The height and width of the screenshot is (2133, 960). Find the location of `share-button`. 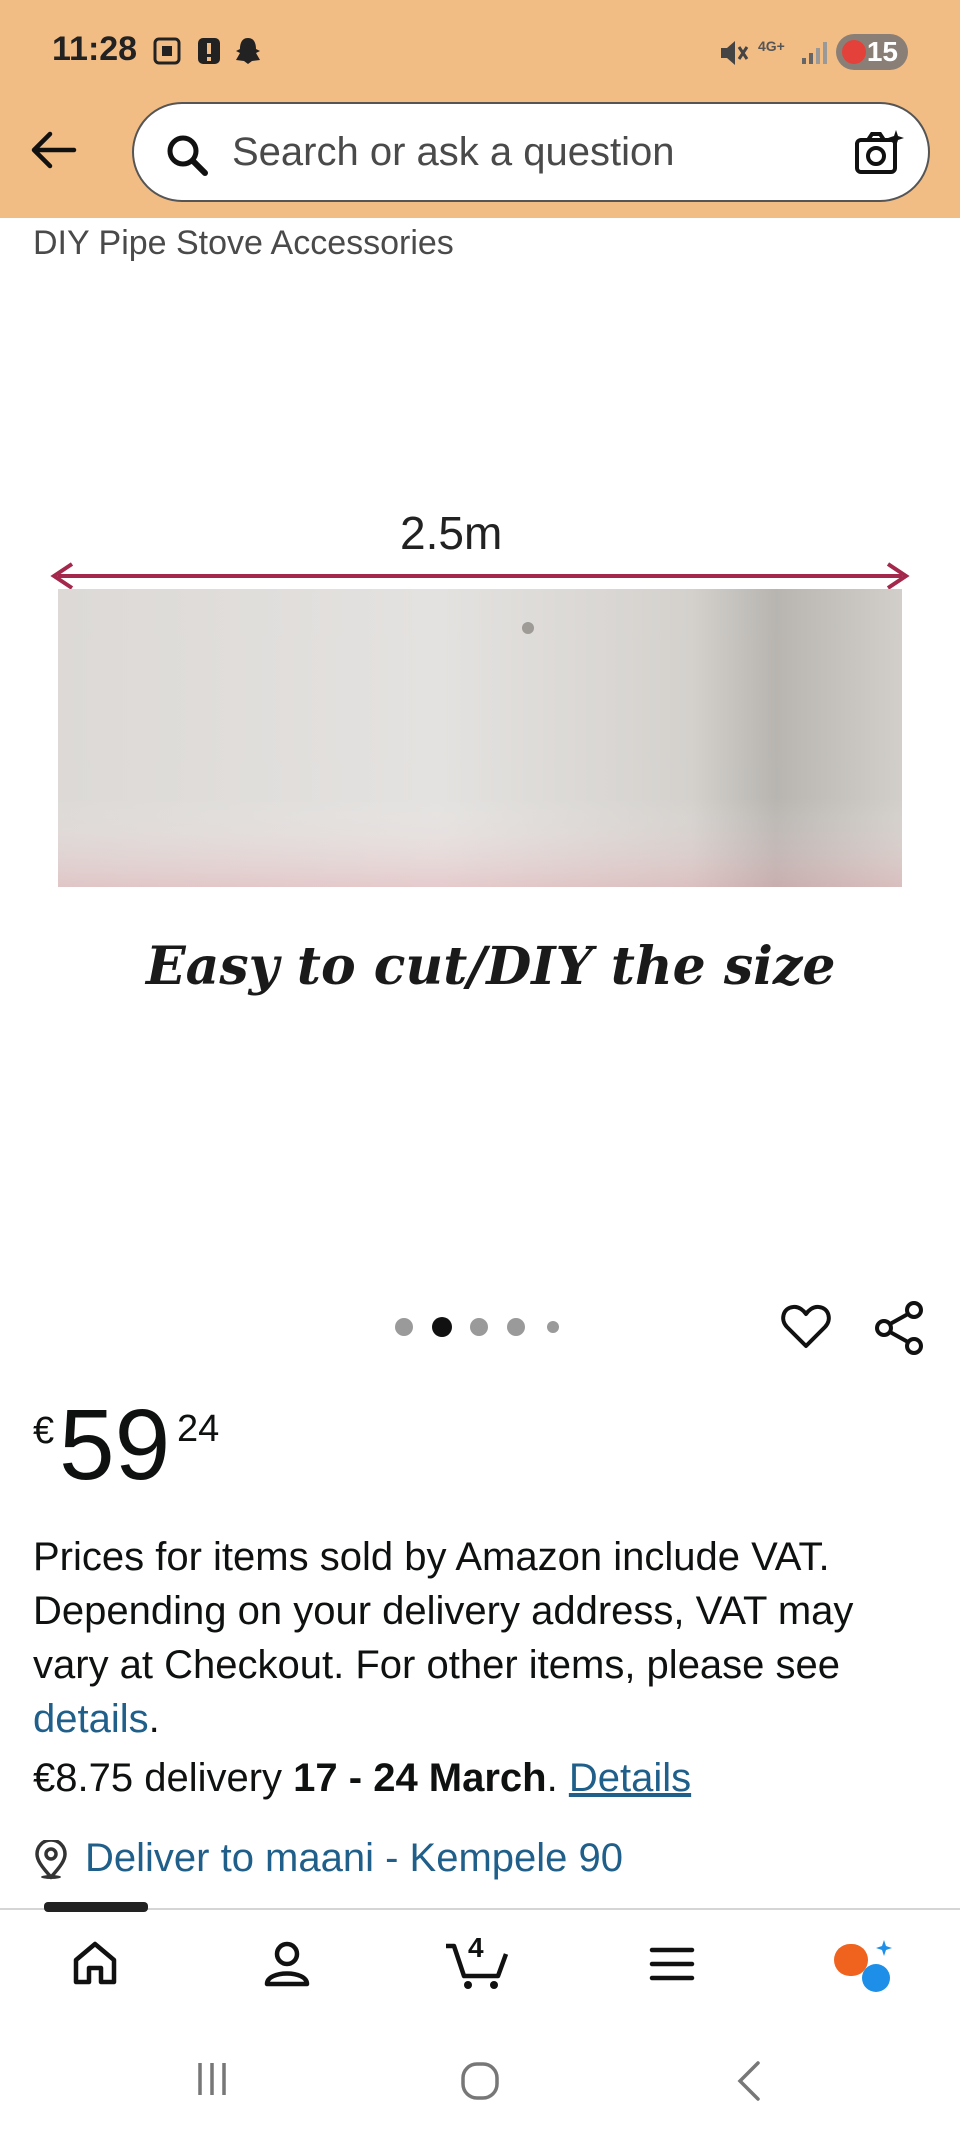

share-button is located at coordinates (899, 1330).